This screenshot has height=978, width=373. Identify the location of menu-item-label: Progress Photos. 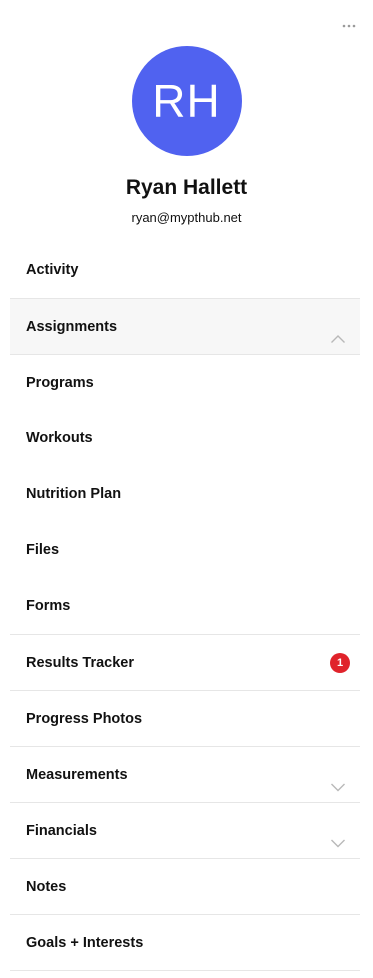
(84, 718).